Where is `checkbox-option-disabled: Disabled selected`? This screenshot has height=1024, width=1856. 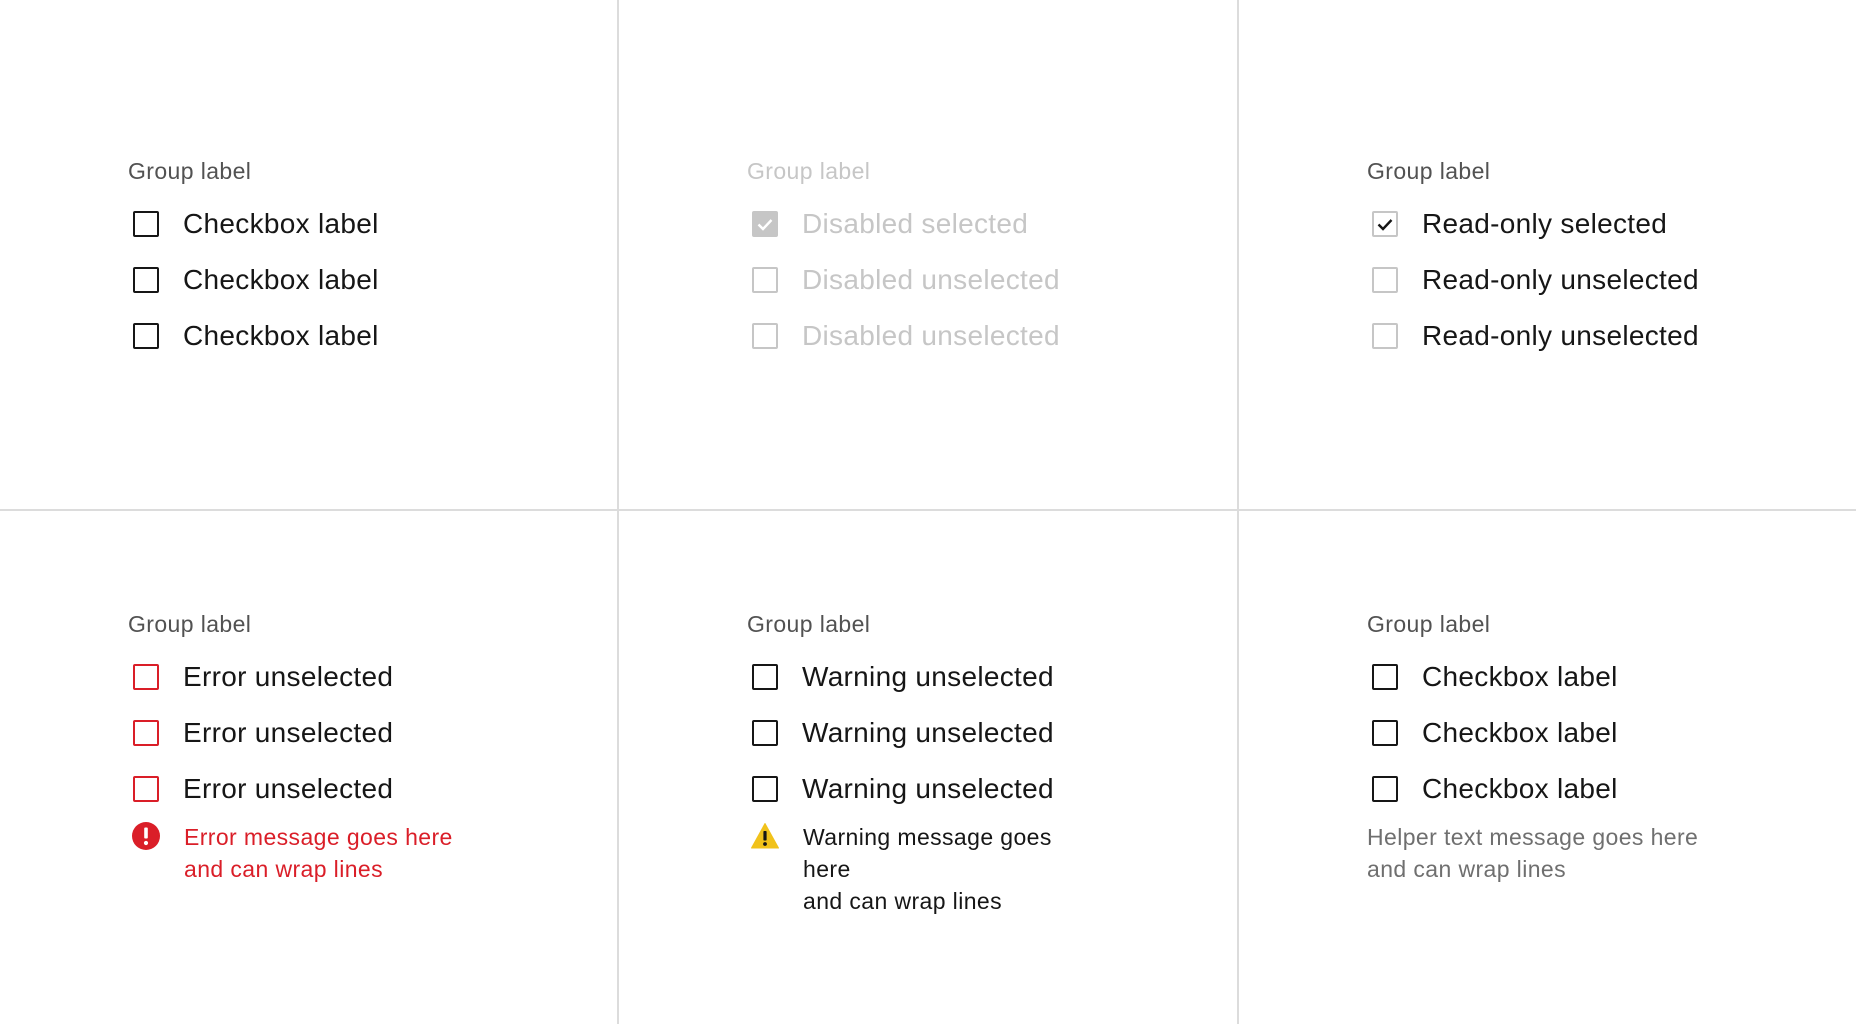
checkbox-option-disabled: Disabled selected is located at coordinates (903, 224).